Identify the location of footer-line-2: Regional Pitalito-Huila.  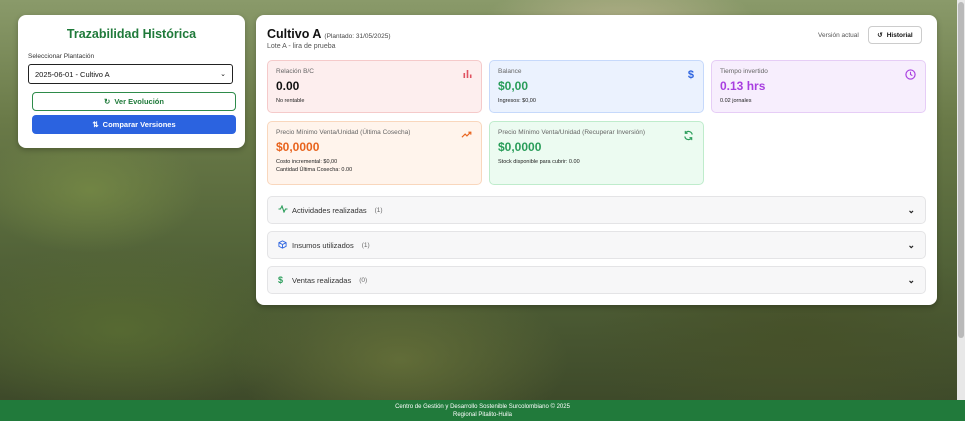
(482, 415).